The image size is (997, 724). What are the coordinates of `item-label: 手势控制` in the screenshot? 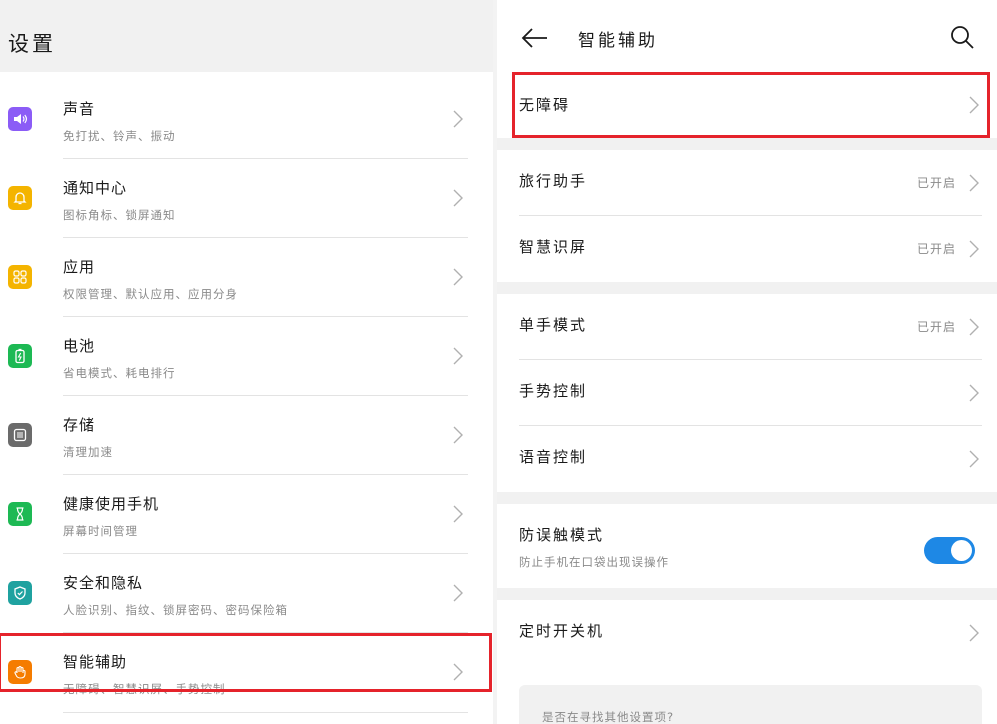 It's located at (553, 391).